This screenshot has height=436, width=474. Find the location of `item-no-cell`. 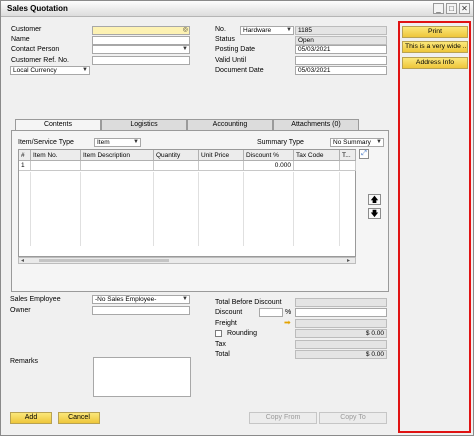

item-no-cell is located at coordinates (56, 166).